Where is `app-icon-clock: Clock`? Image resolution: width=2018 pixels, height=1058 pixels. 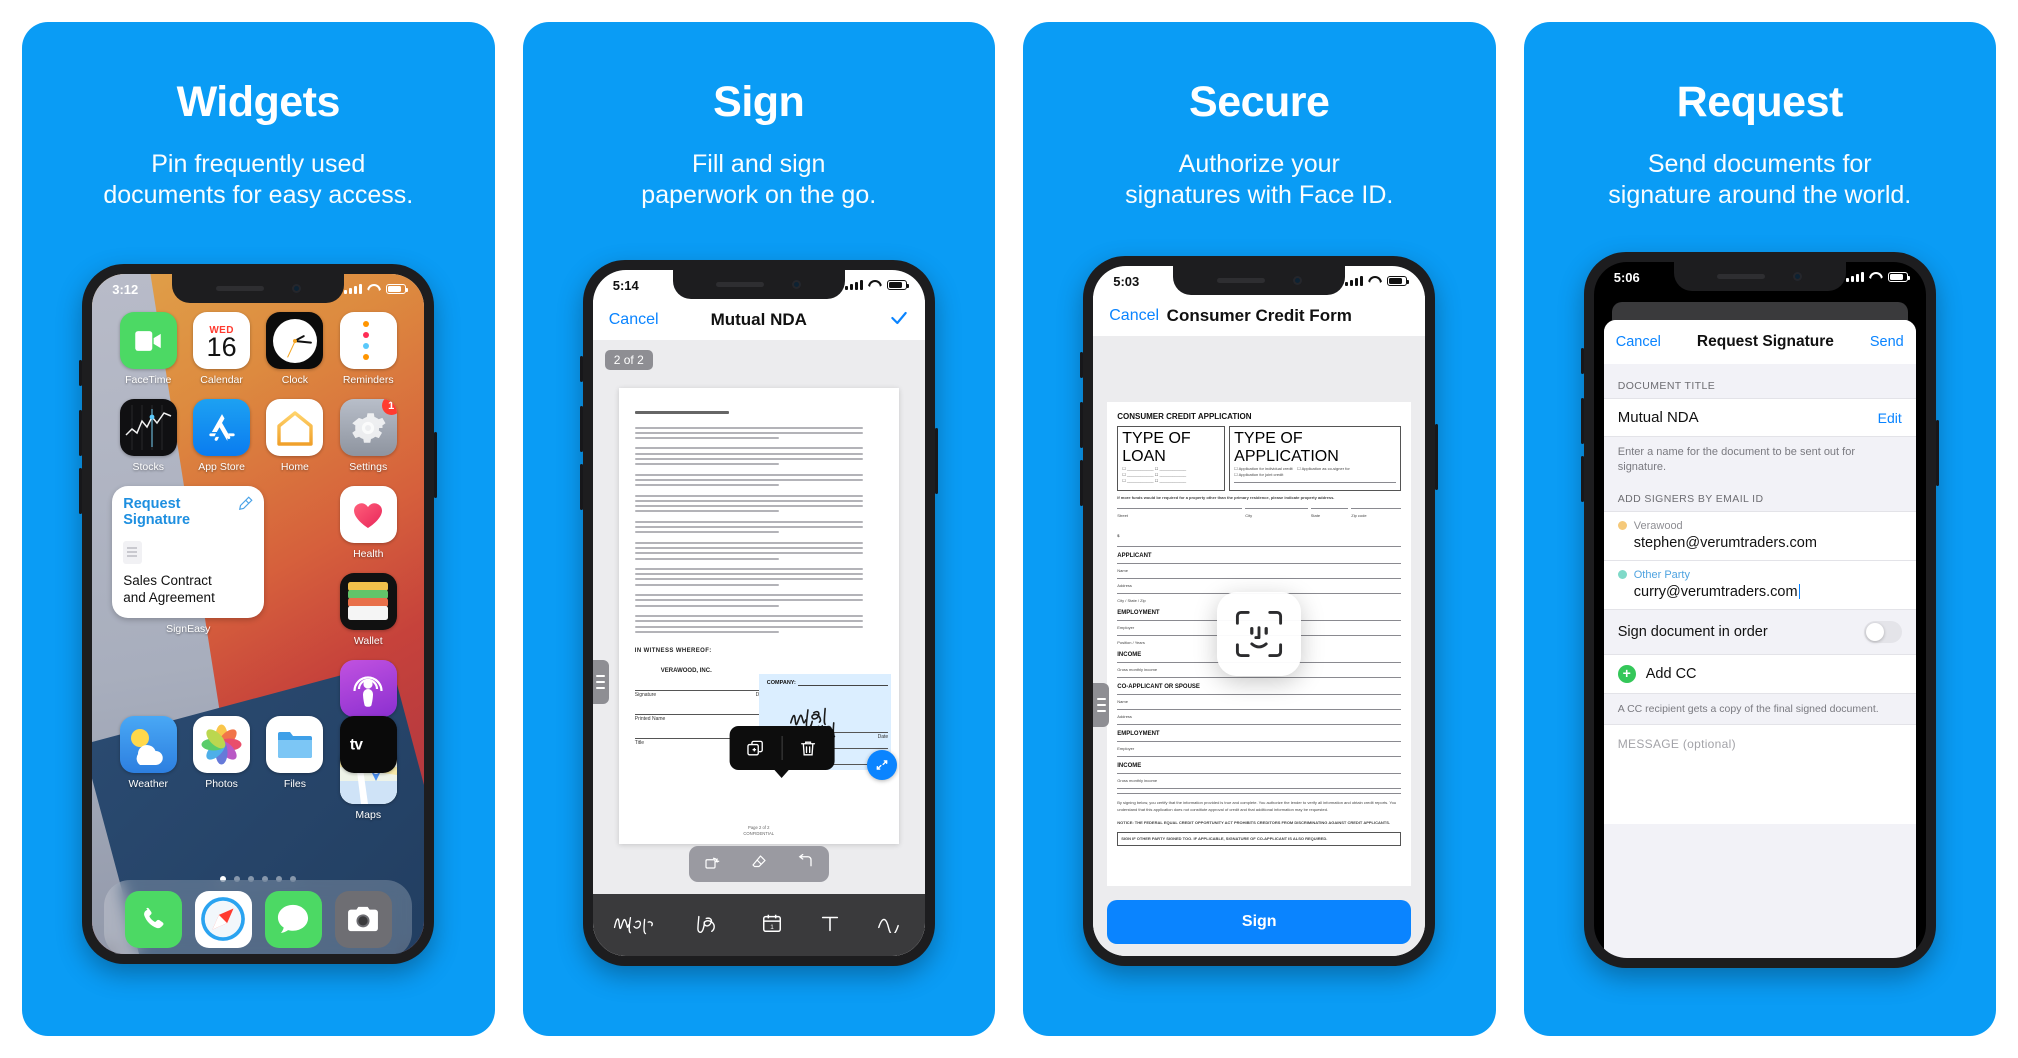 app-icon-clock: Clock is located at coordinates (295, 349).